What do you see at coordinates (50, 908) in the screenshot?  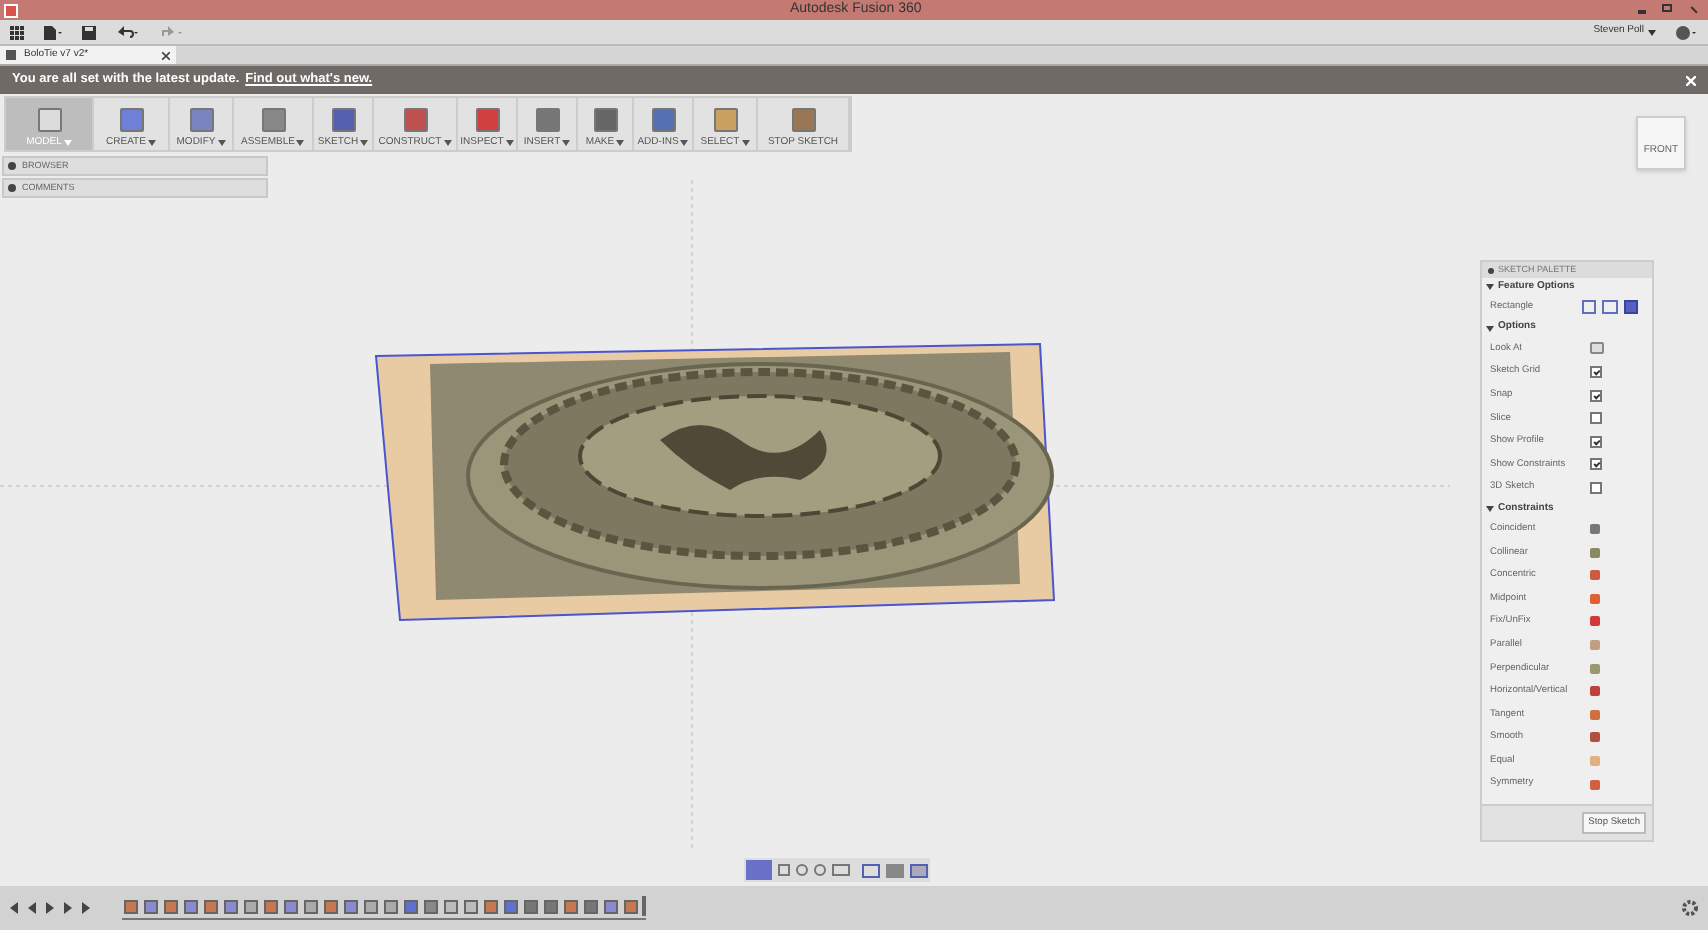 I see `play-back-icon` at bounding box center [50, 908].